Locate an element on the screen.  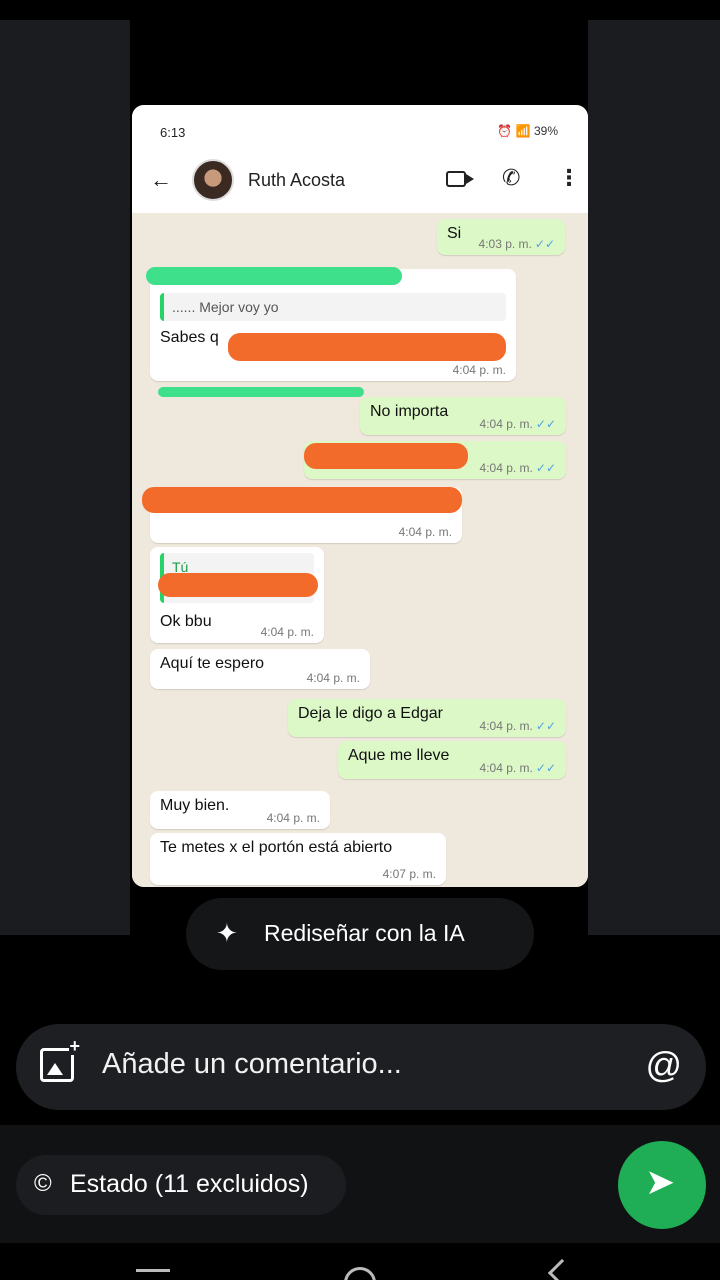
status-bar-time: 6:13 is located at coordinates (173, 132).